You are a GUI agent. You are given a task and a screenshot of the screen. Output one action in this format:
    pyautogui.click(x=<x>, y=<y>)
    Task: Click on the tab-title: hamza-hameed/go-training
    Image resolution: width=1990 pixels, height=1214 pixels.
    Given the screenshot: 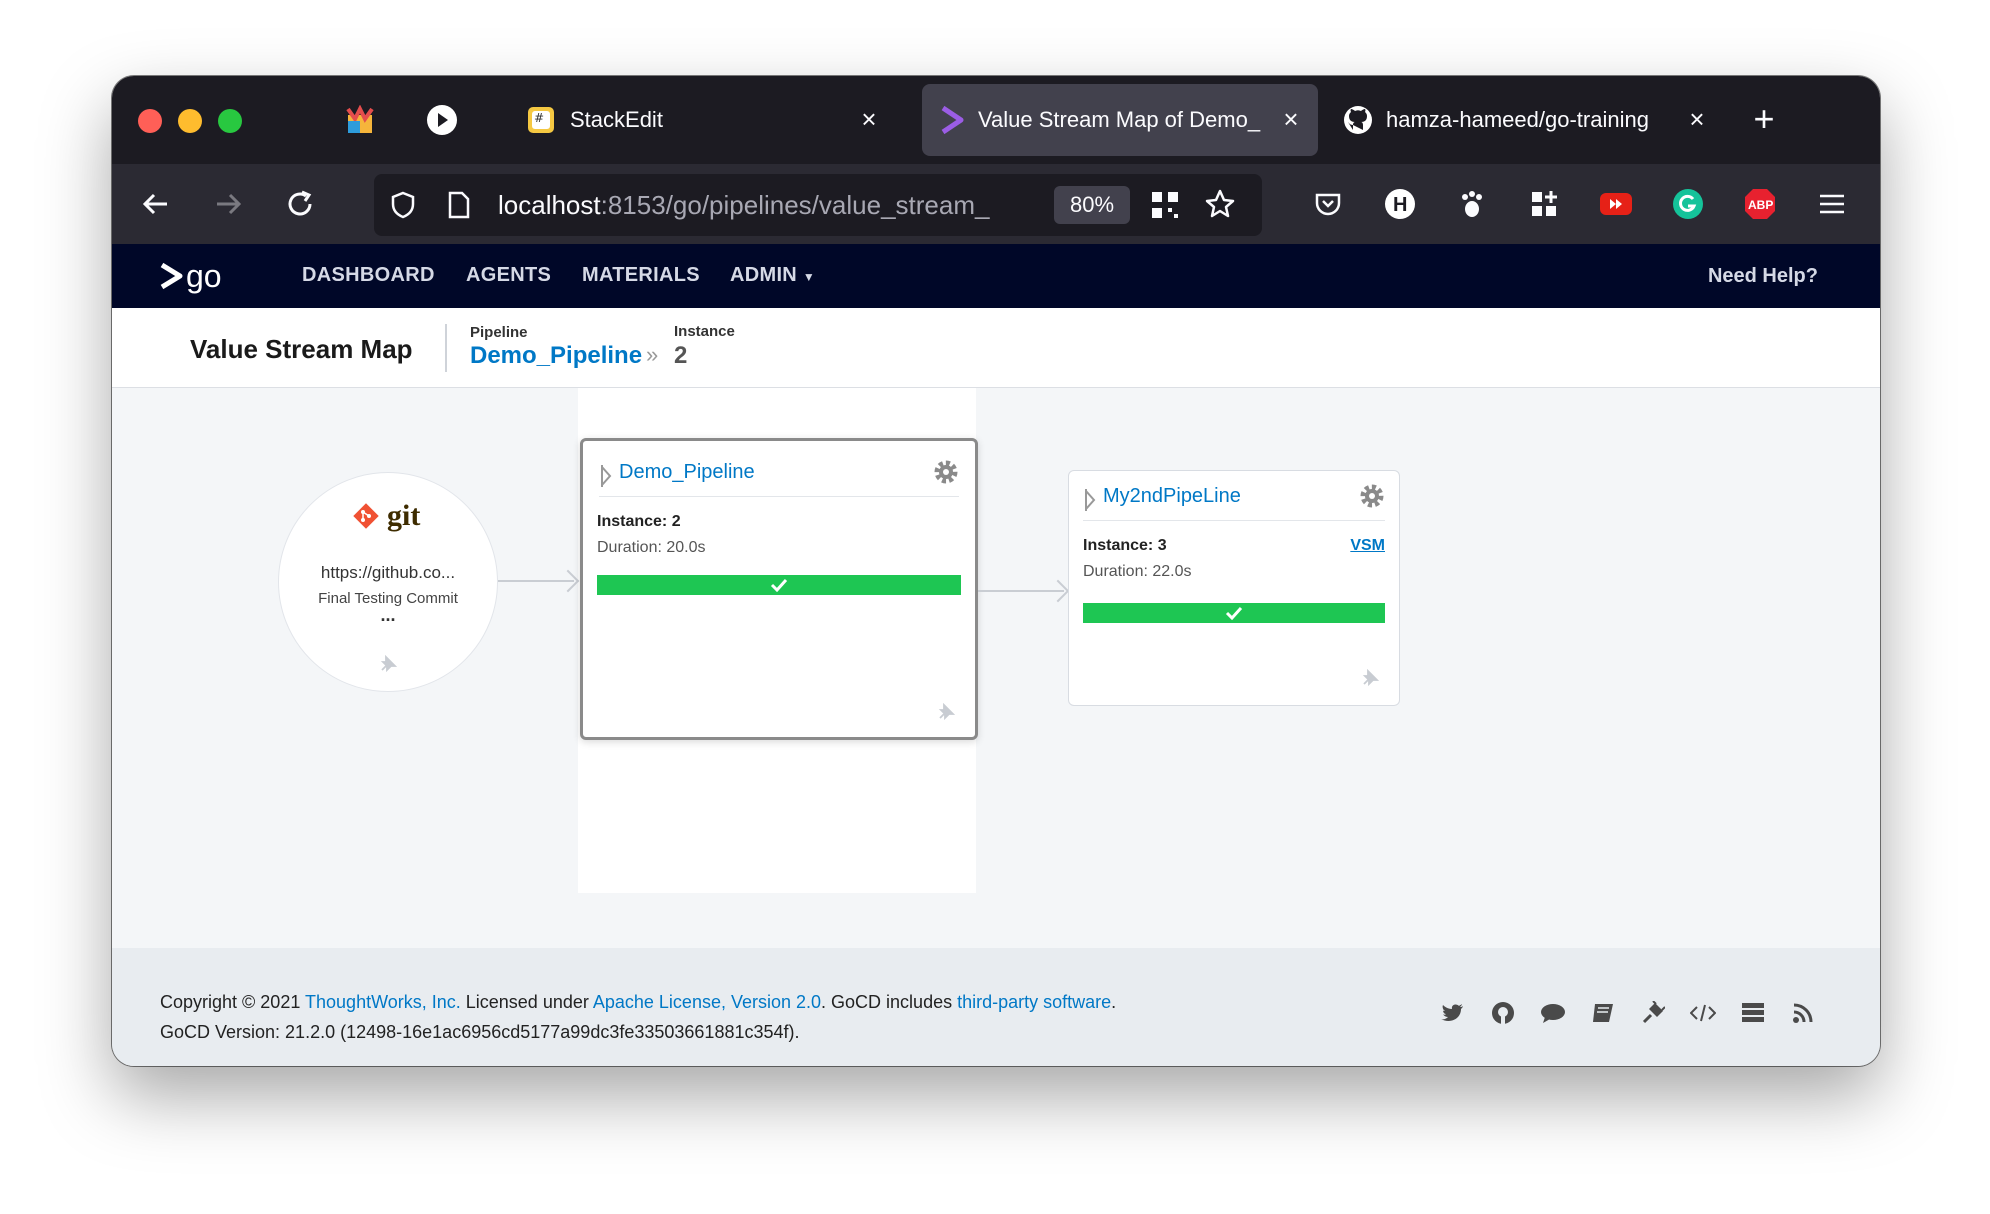 What is the action you would take?
    pyautogui.click(x=1517, y=119)
    